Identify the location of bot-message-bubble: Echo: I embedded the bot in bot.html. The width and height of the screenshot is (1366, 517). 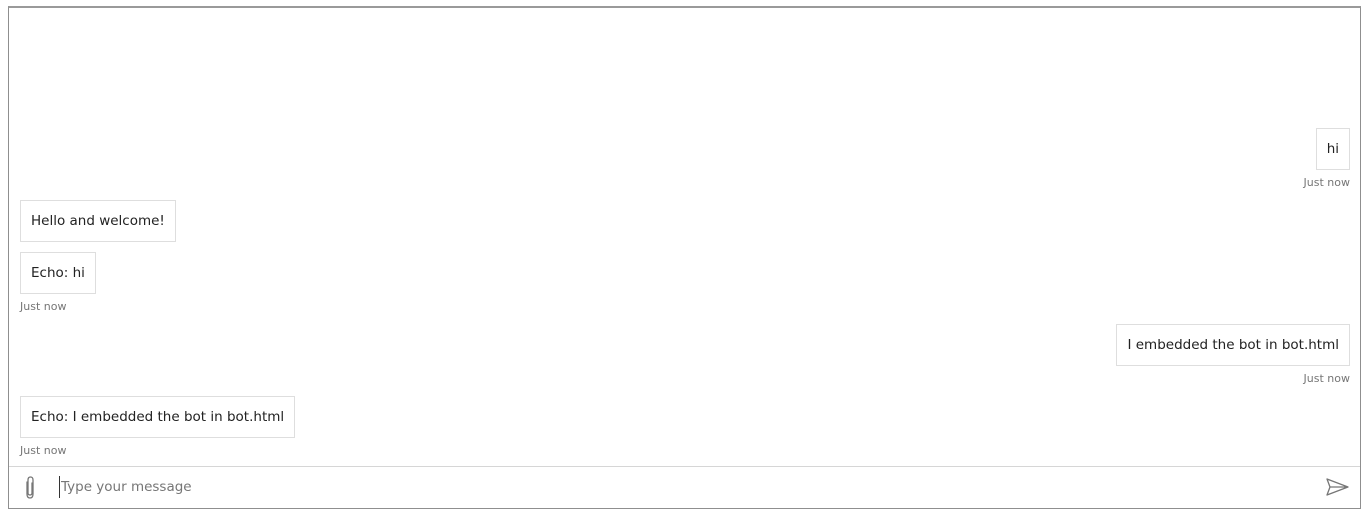
(158, 417).